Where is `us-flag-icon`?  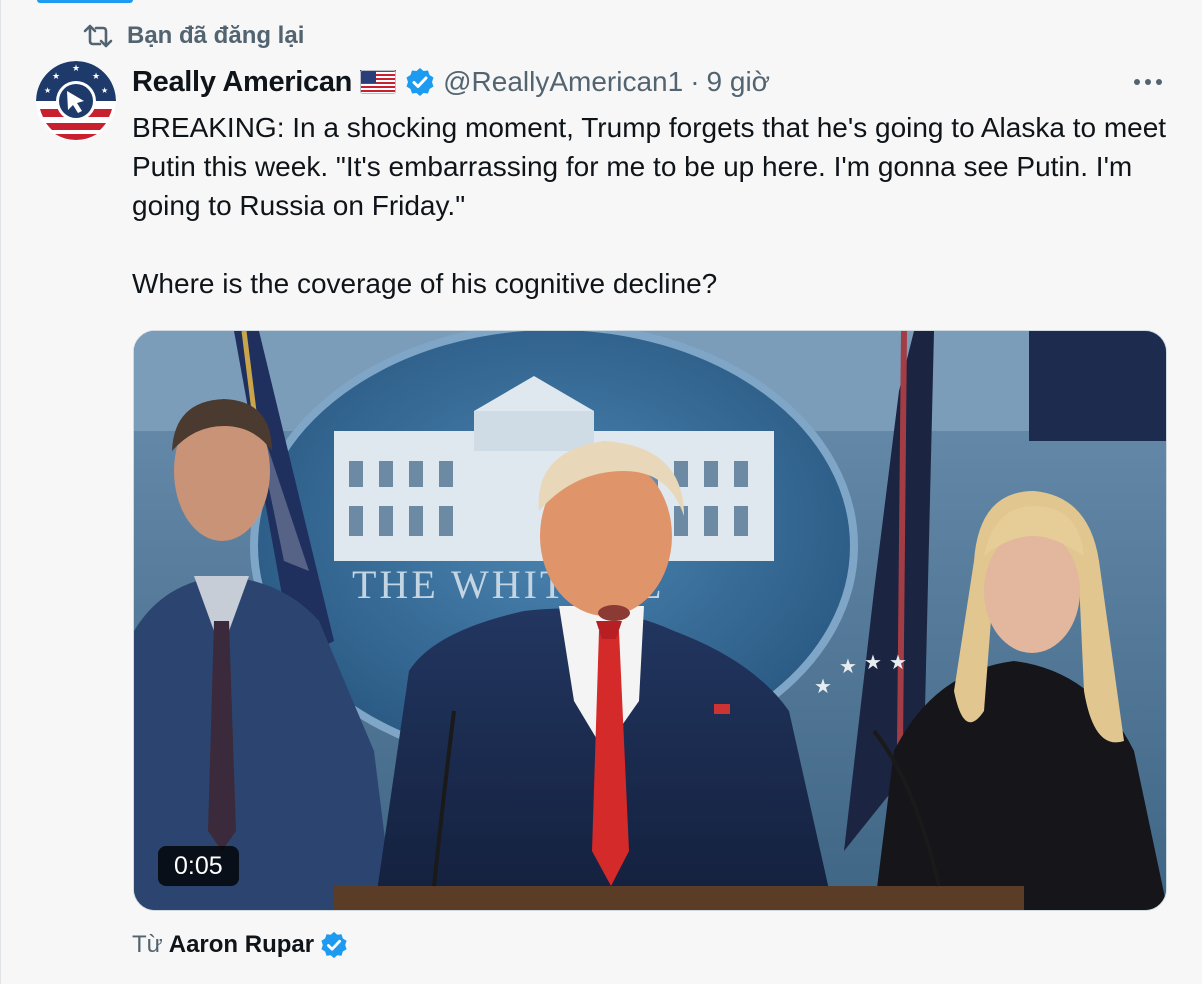 us-flag-icon is located at coordinates (378, 82).